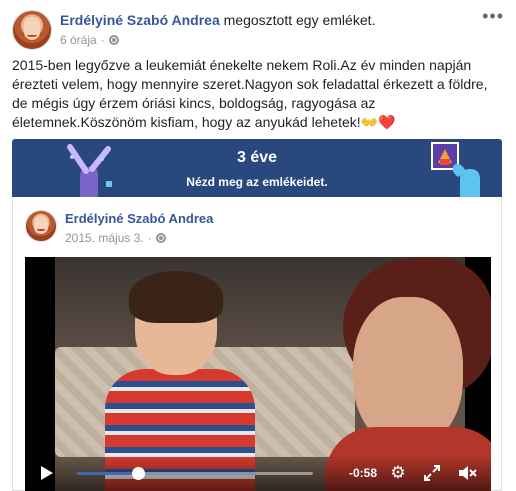  What do you see at coordinates (32, 35) in the screenshot?
I see `avatar-smile` at bounding box center [32, 35].